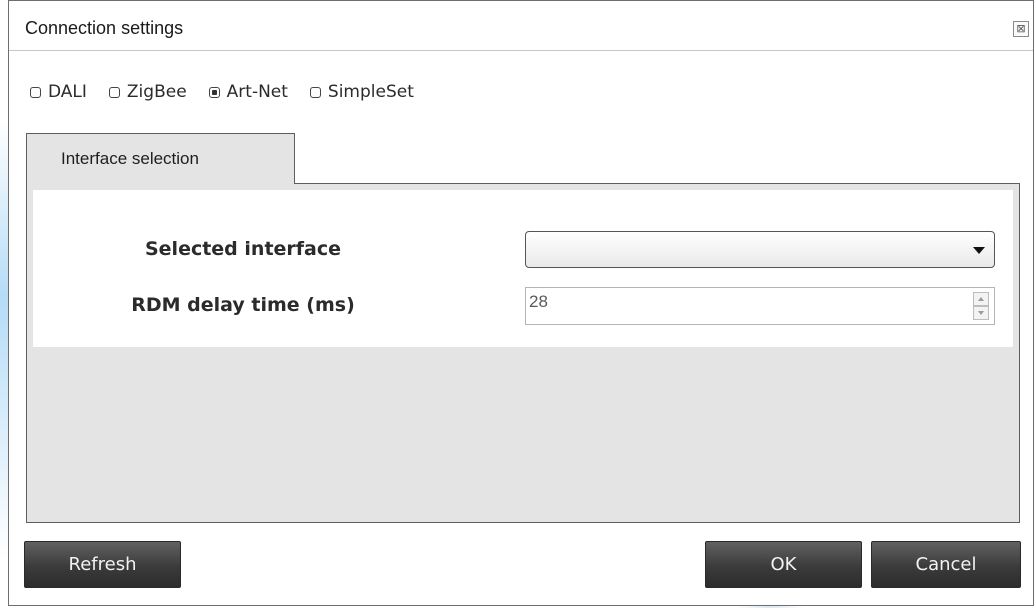  I want to click on refresh-button: Refresh, so click(102, 564).